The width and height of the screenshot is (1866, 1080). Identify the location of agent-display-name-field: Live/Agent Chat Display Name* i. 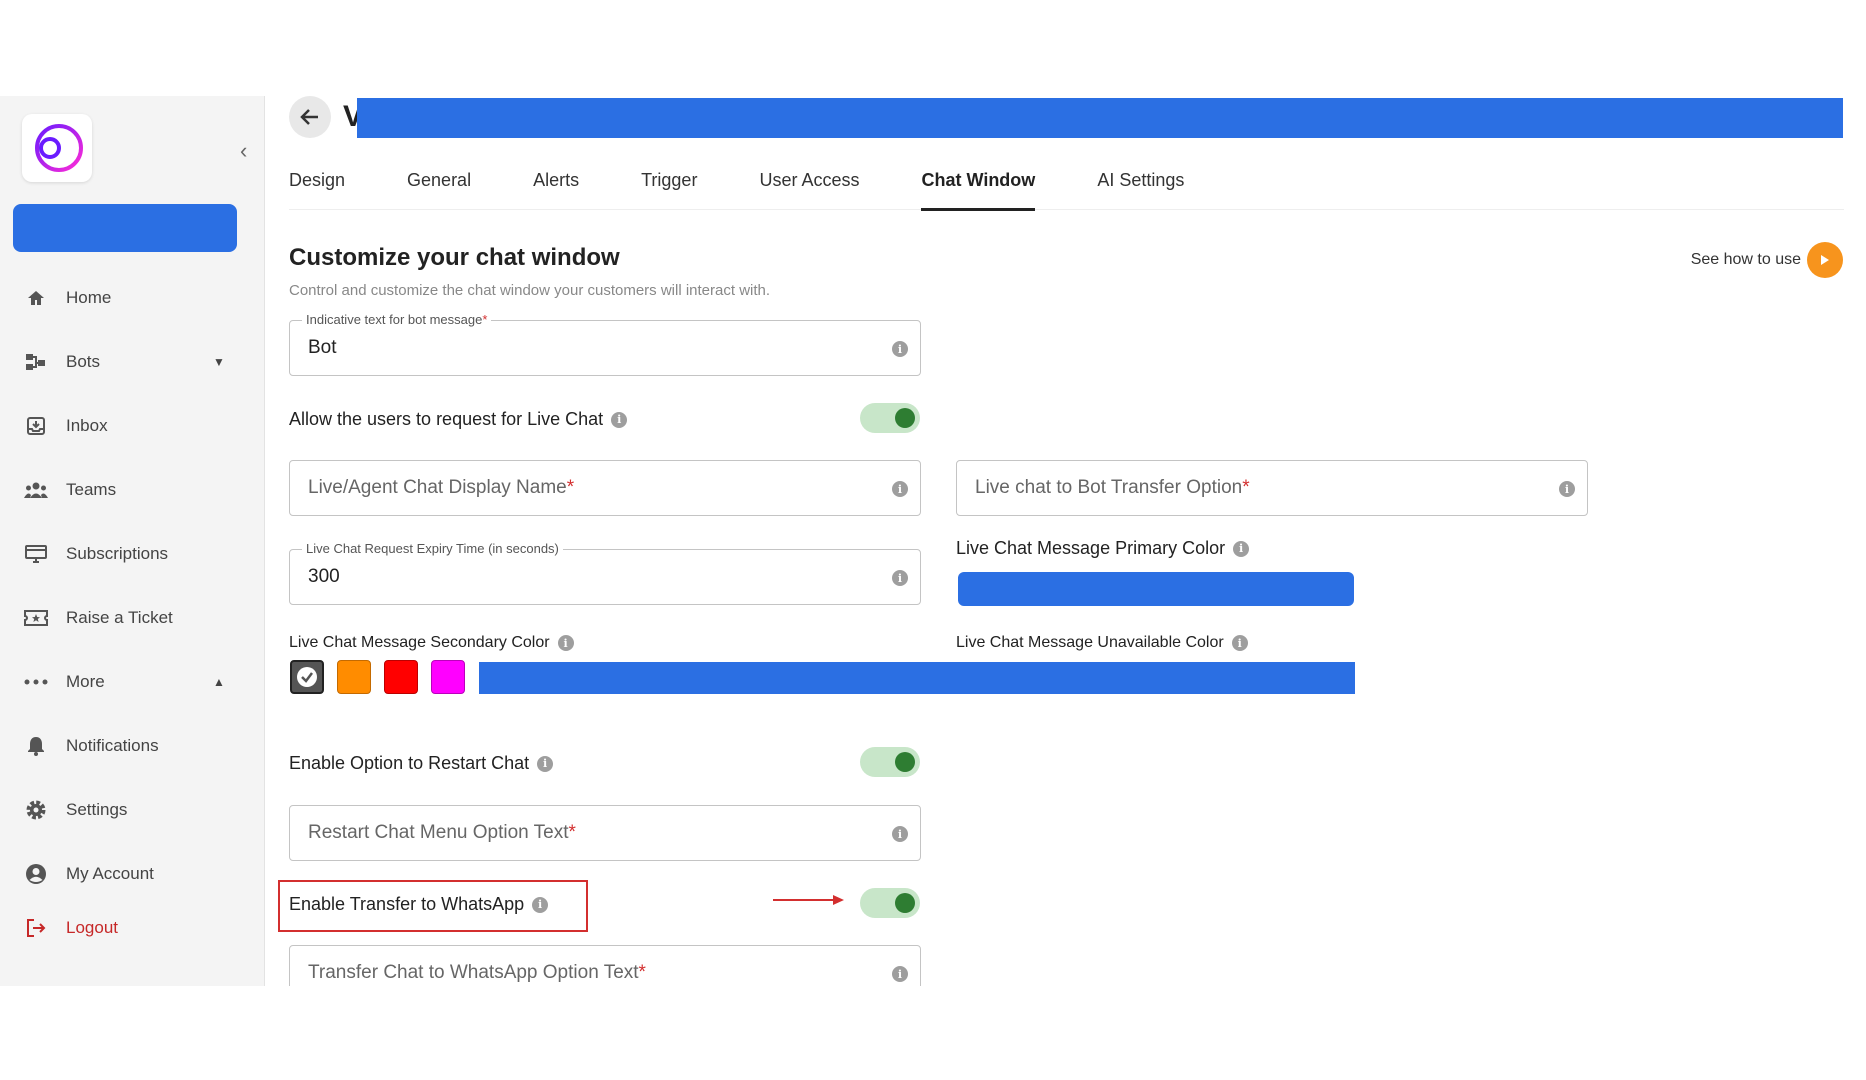
(605, 488).